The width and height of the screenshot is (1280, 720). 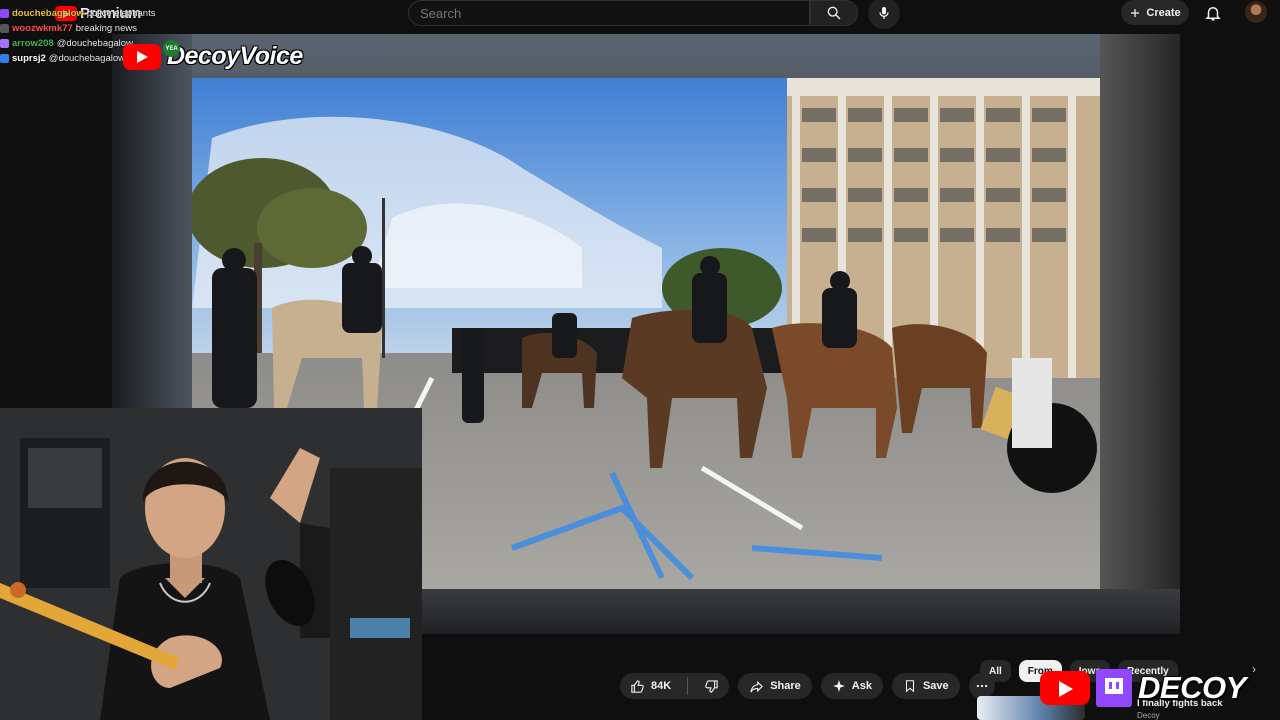 I want to click on save-label: Save, so click(x=935, y=686).